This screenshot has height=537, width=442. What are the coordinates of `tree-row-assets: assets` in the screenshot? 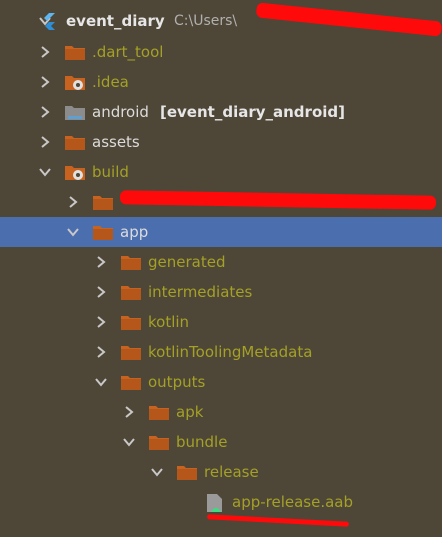 It's located at (221, 142).